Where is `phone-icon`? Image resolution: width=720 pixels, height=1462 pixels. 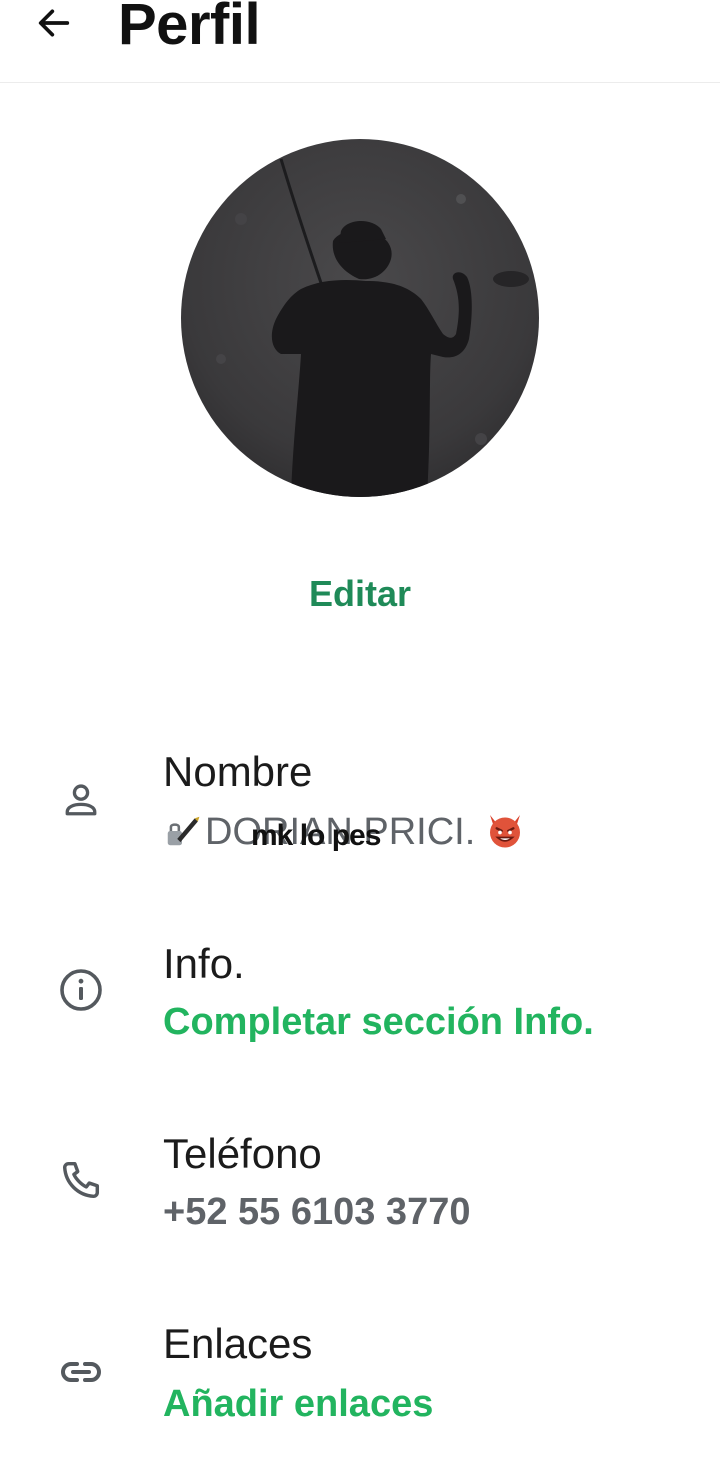 phone-icon is located at coordinates (81, 1180).